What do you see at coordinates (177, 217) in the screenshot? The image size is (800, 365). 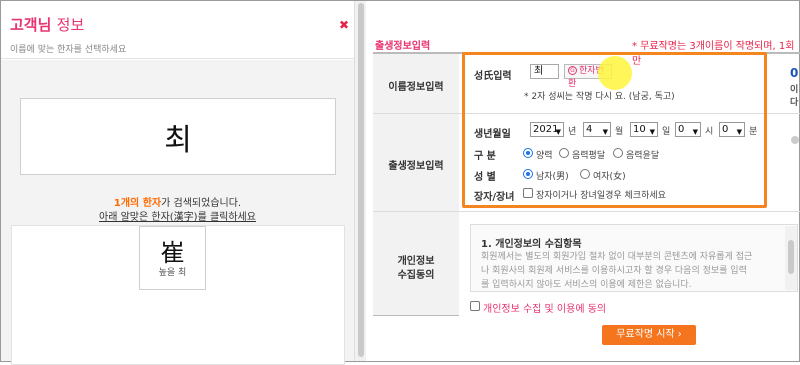 I see `click-instruction: 아래 알맞은 한자(漢字)를 클릭하세요` at bounding box center [177, 217].